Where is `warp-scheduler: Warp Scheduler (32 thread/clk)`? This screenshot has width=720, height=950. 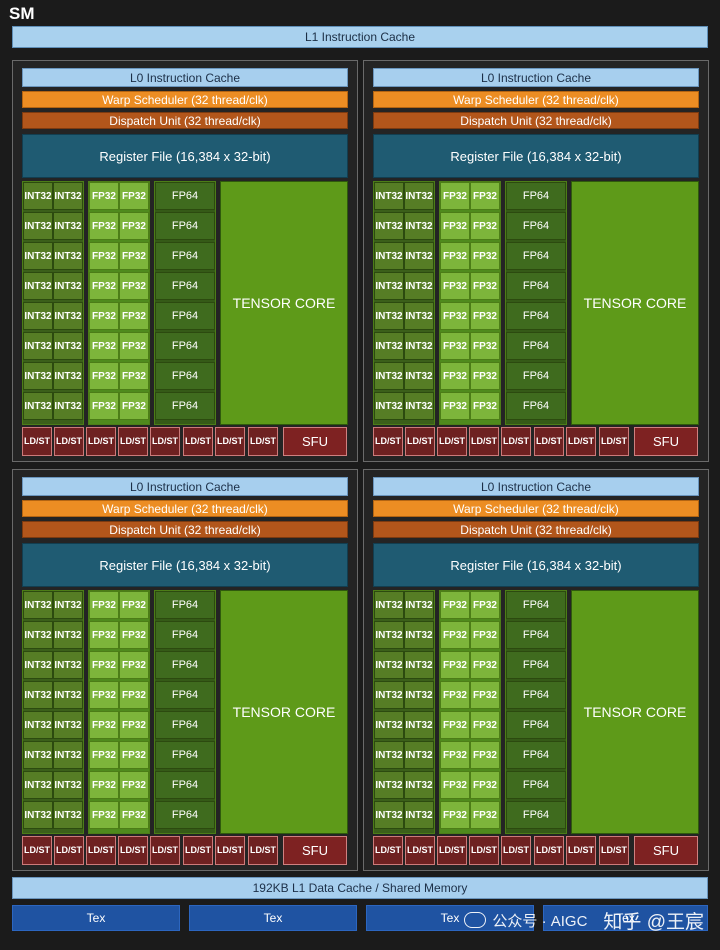
warp-scheduler: Warp Scheduler (32 thread/clk) is located at coordinates (536, 99).